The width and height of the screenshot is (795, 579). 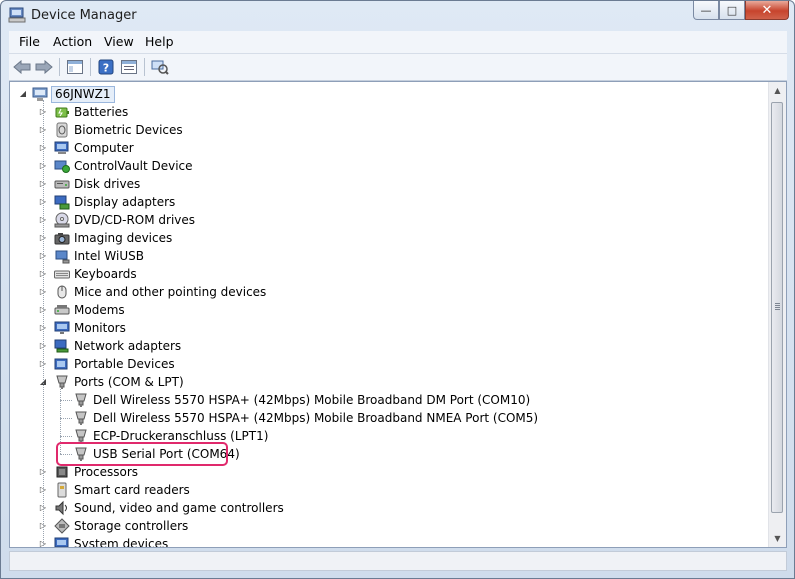 What do you see at coordinates (732, 10) in the screenshot?
I see `maximize-button: □` at bounding box center [732, 10].